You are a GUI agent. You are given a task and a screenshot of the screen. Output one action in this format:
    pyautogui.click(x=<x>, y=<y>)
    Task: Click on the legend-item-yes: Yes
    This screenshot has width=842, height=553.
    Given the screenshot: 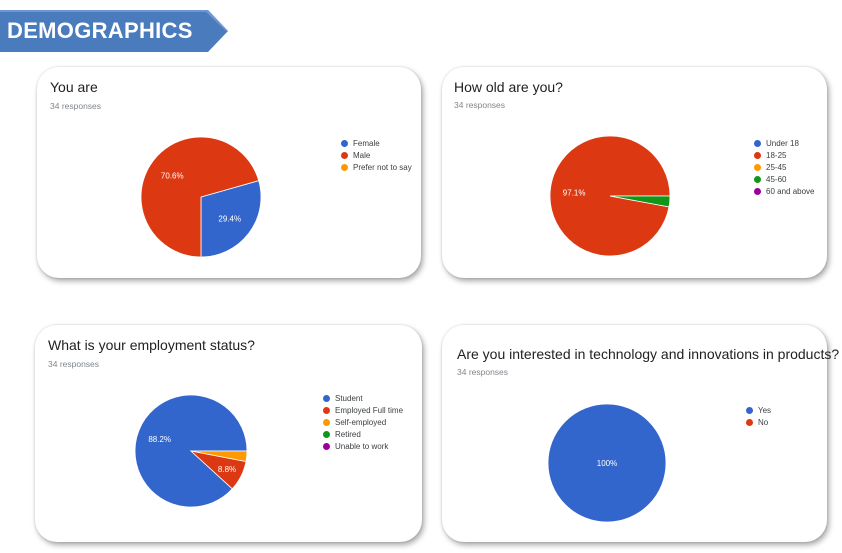 What is the action you would take?
    pyautogui.click(x=758, y=410)
    